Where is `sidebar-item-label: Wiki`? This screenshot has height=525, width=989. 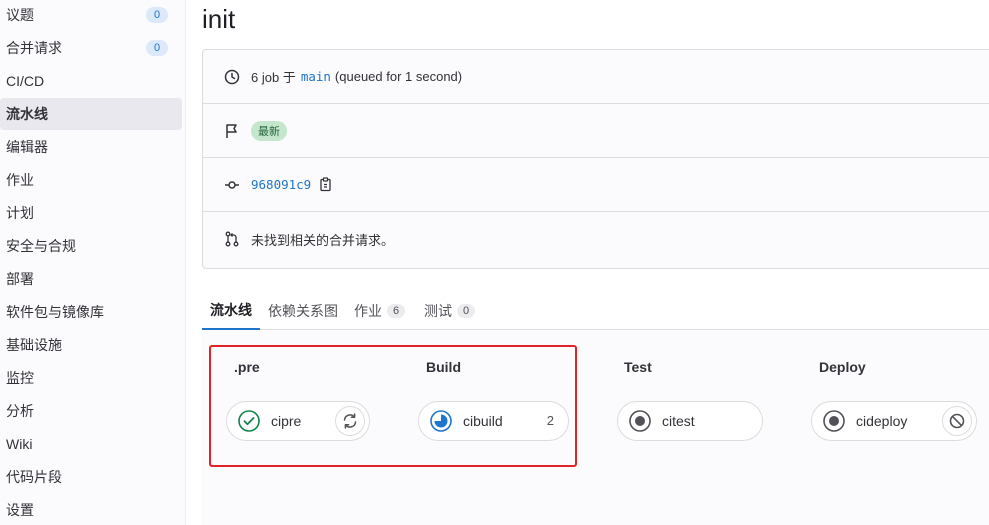
sidebar-item-label: Wiki is located at coordinates (19, 444).